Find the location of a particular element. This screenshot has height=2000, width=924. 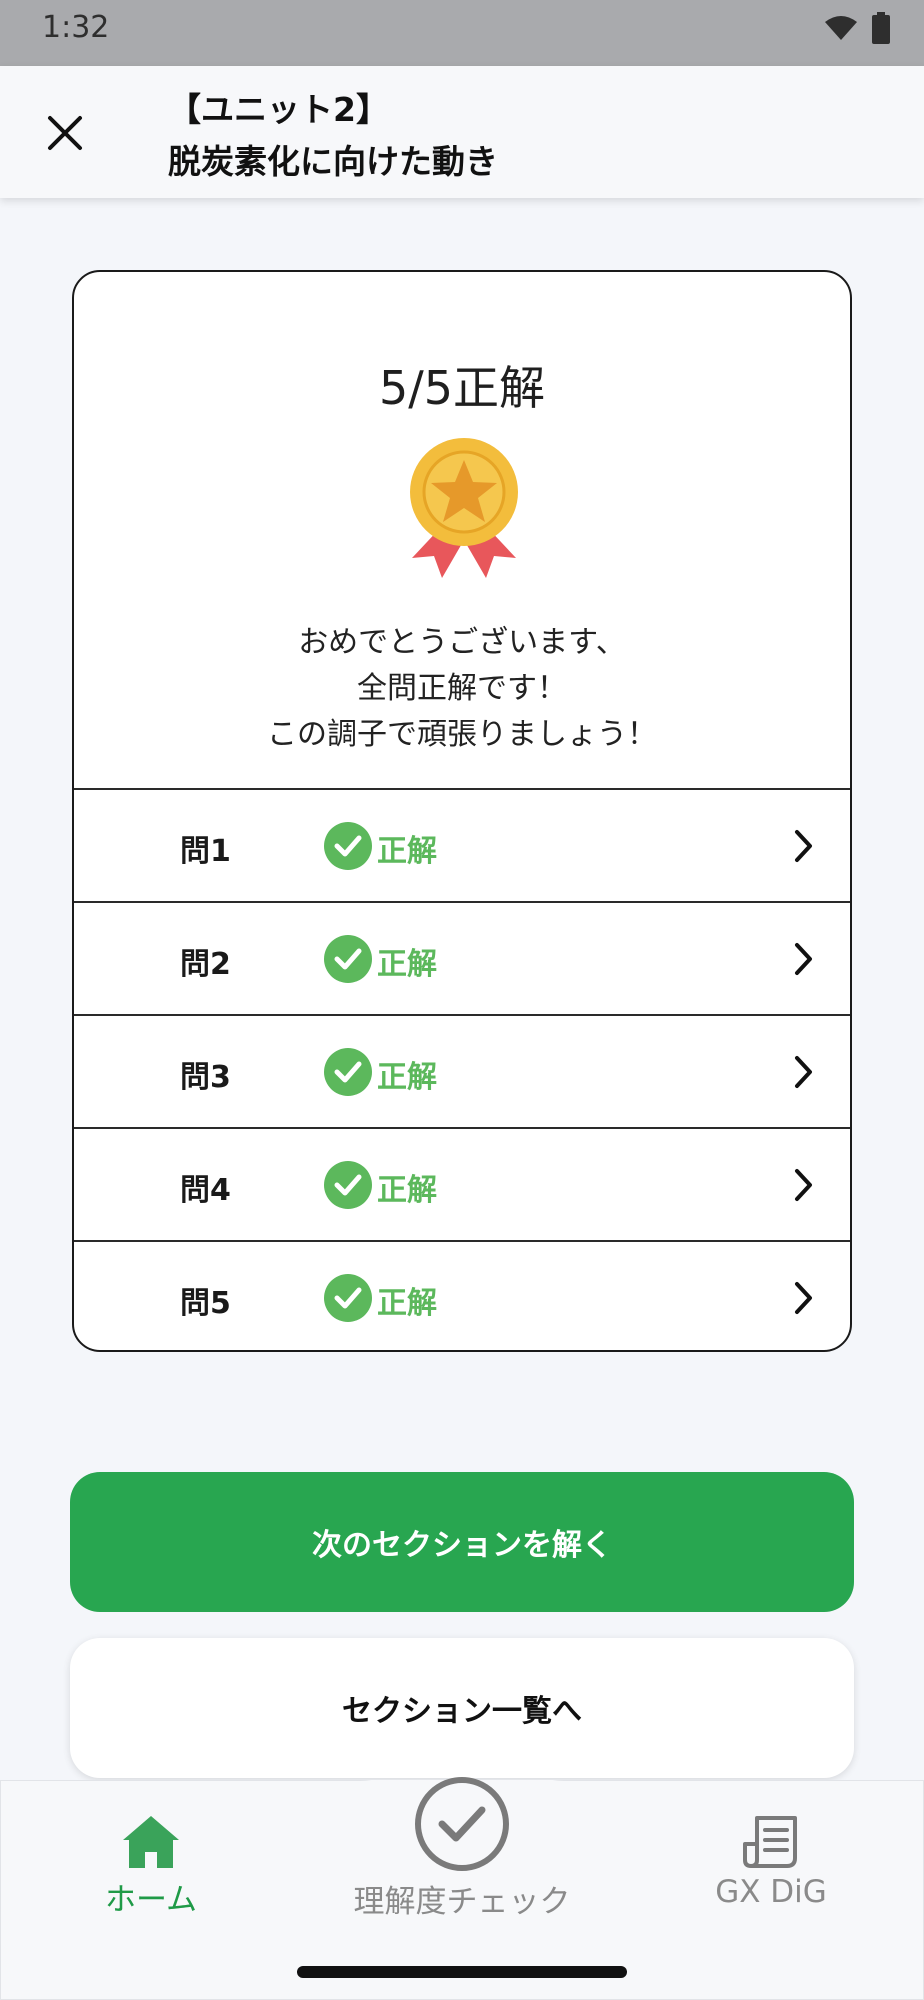

question-label: 問3 is located at coordinates (205, 1077).